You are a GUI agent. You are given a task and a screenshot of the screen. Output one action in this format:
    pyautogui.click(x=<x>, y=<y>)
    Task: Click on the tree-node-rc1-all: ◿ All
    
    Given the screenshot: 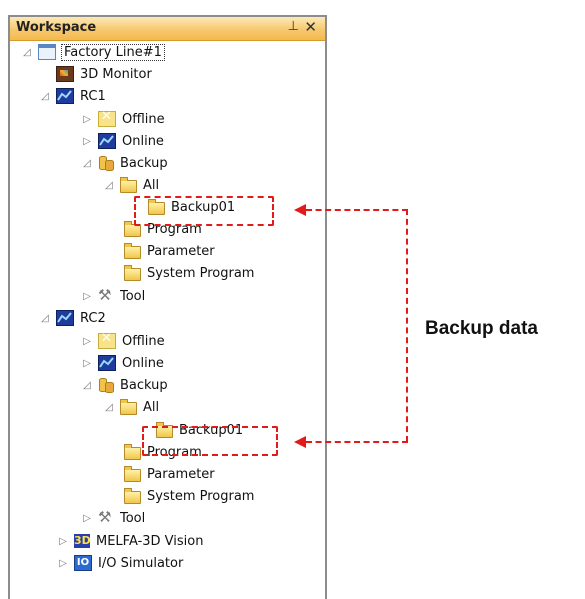 What is the action you would take?
    pyautogui.click(x=130, y=185)
    